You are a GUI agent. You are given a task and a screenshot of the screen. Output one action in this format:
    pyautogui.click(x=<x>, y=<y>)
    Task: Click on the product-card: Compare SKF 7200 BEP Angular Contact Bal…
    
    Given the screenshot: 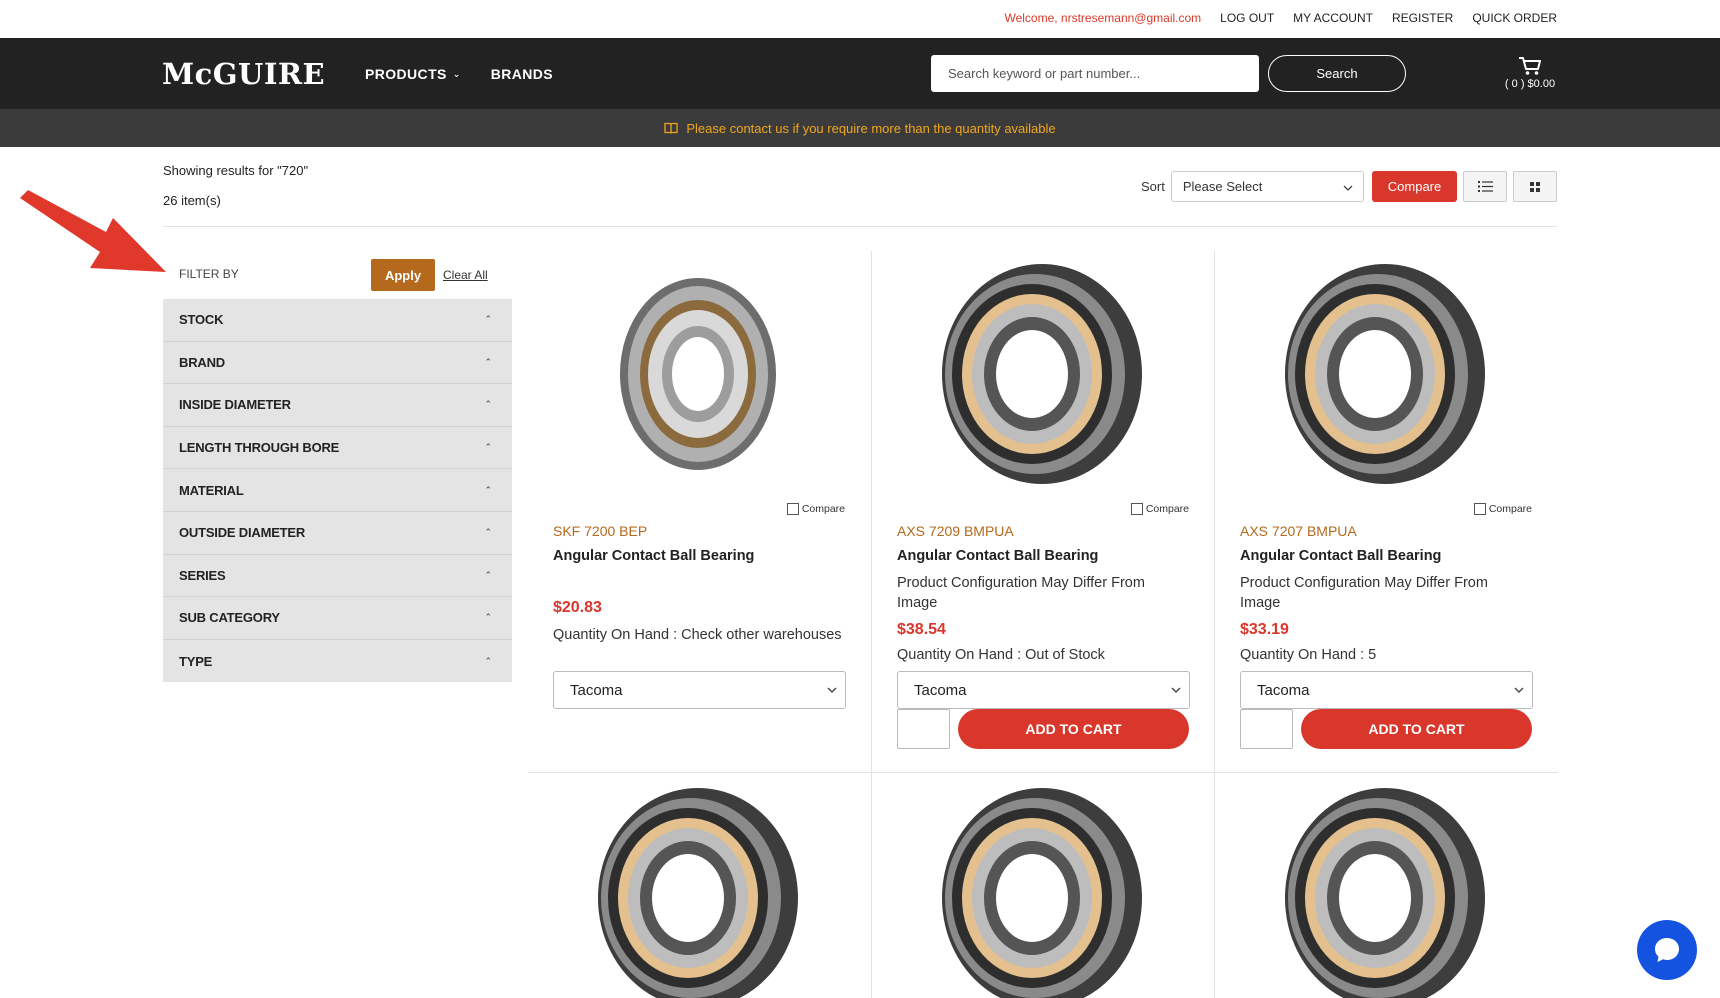 What is the action you would take?
    pyautogui.click(x=699, y=511)
    